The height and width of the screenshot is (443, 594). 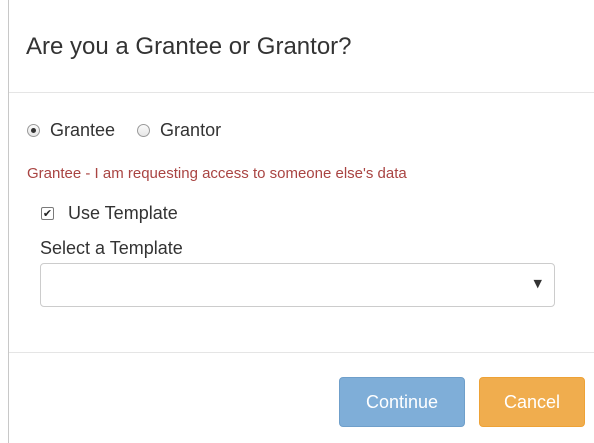 What do you see at coordinates (144, 130) in the screenshot?
I see `grantor-radio` at bounding box center [144, 130].